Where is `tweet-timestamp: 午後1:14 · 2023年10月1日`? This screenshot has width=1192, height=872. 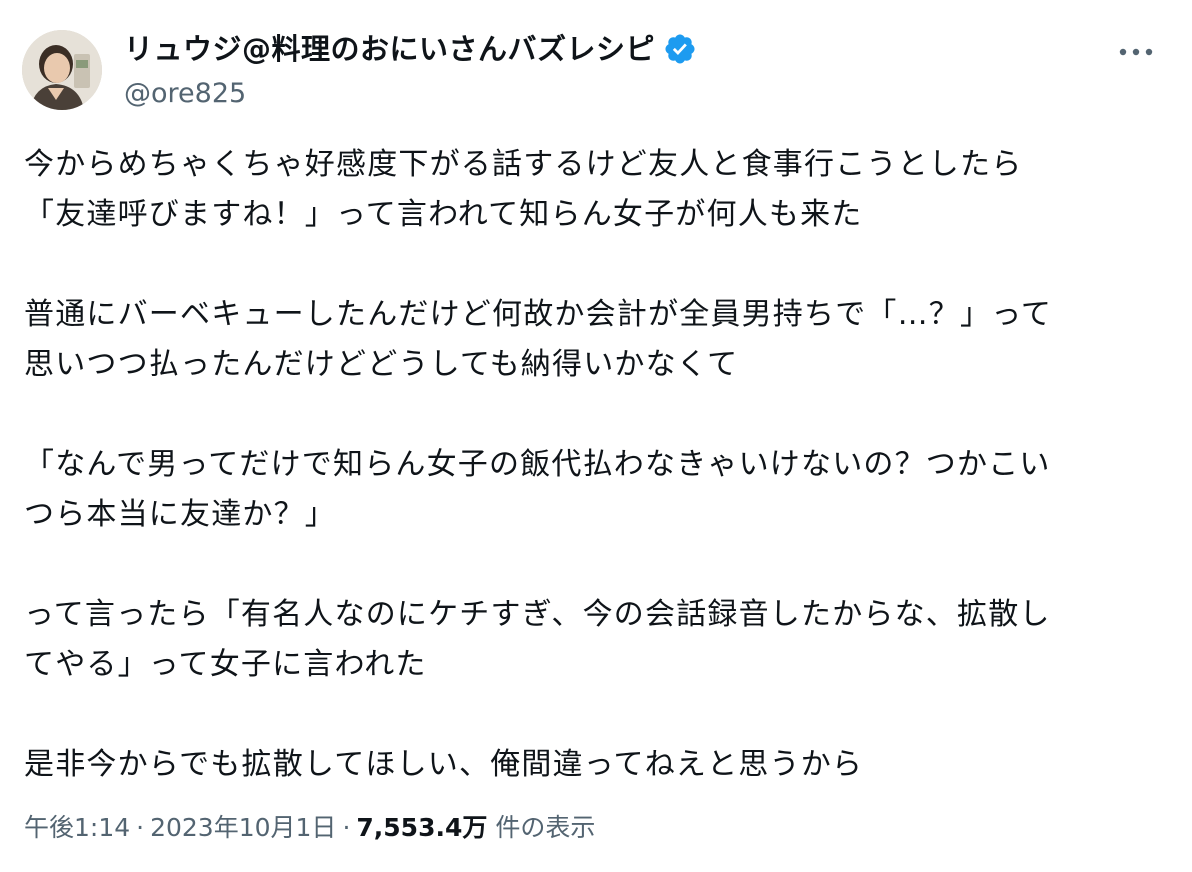 tweet-timestamp: 午後1:14 · 2023年10月1日 is located at coordinates (180, 827).